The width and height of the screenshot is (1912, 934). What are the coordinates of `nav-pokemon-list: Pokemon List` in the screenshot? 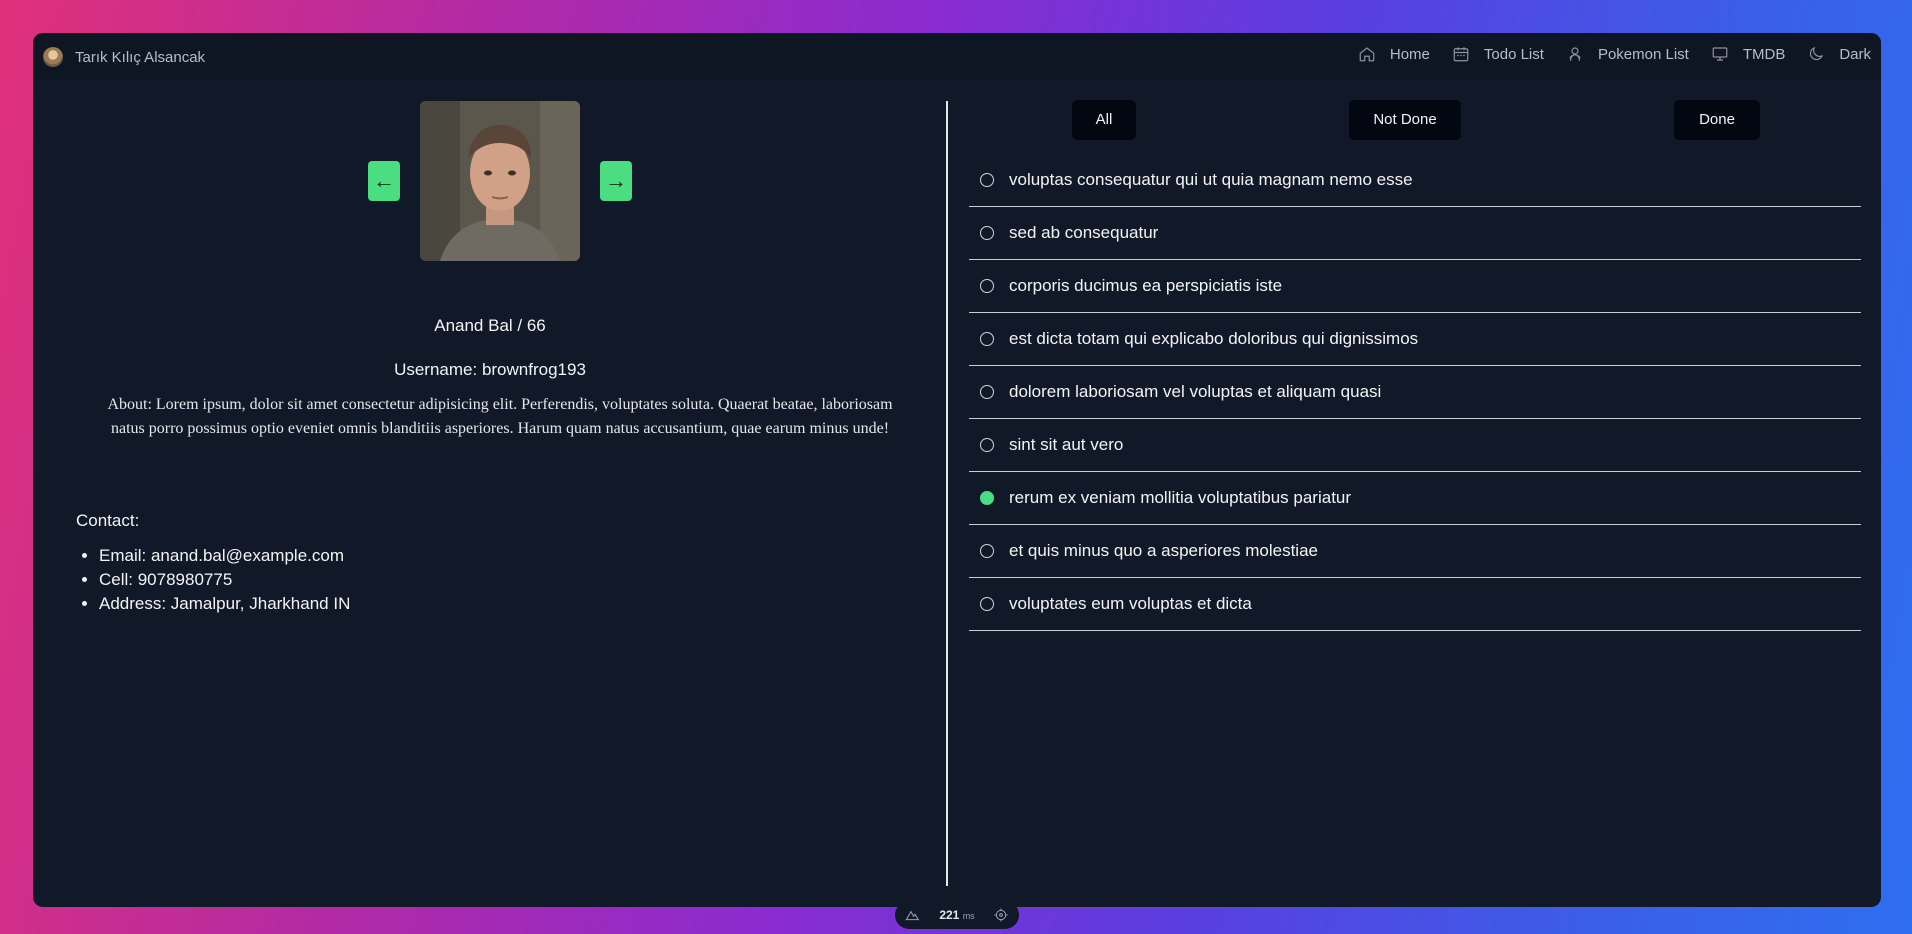 It's located at (1627, 54).